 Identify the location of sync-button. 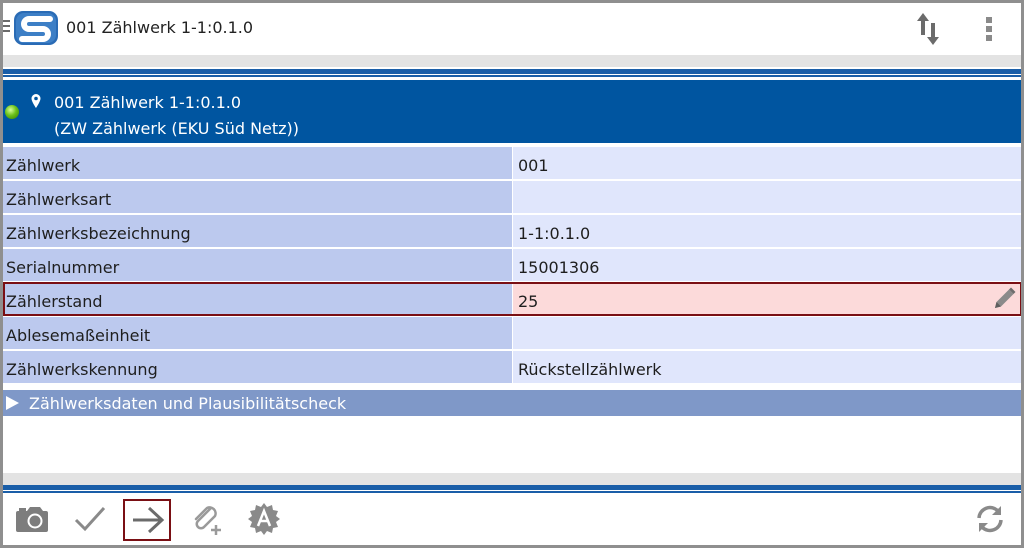
(989, 520).